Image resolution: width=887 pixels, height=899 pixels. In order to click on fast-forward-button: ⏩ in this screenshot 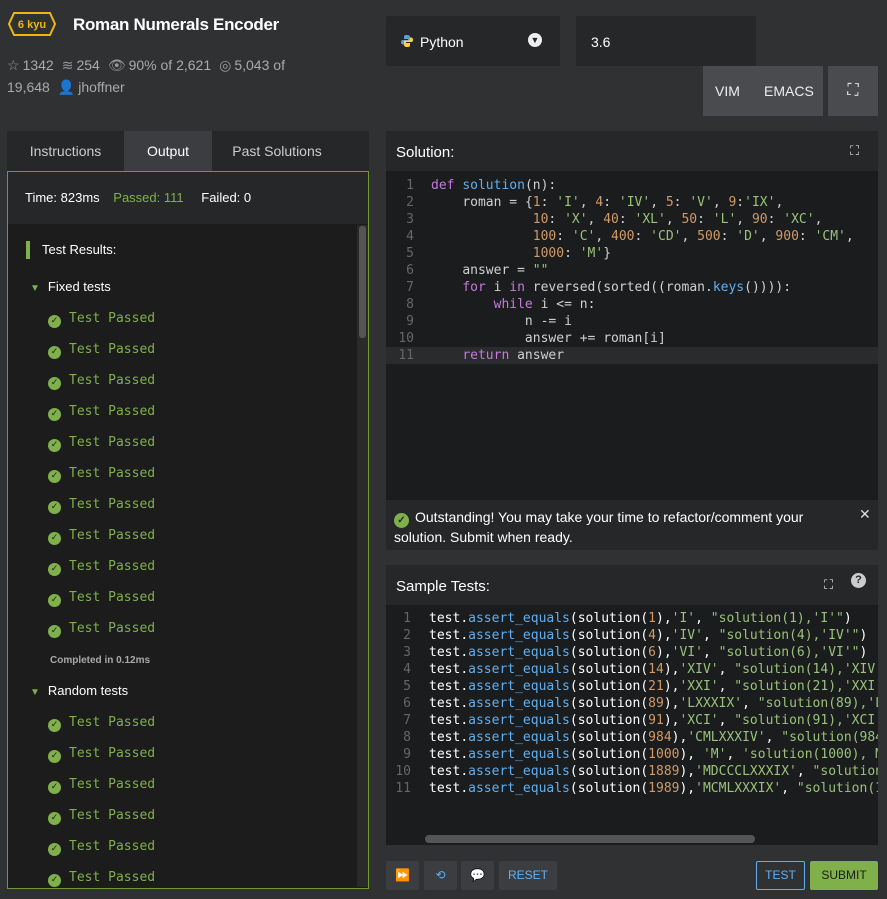, I will do `click(402, 875)`.